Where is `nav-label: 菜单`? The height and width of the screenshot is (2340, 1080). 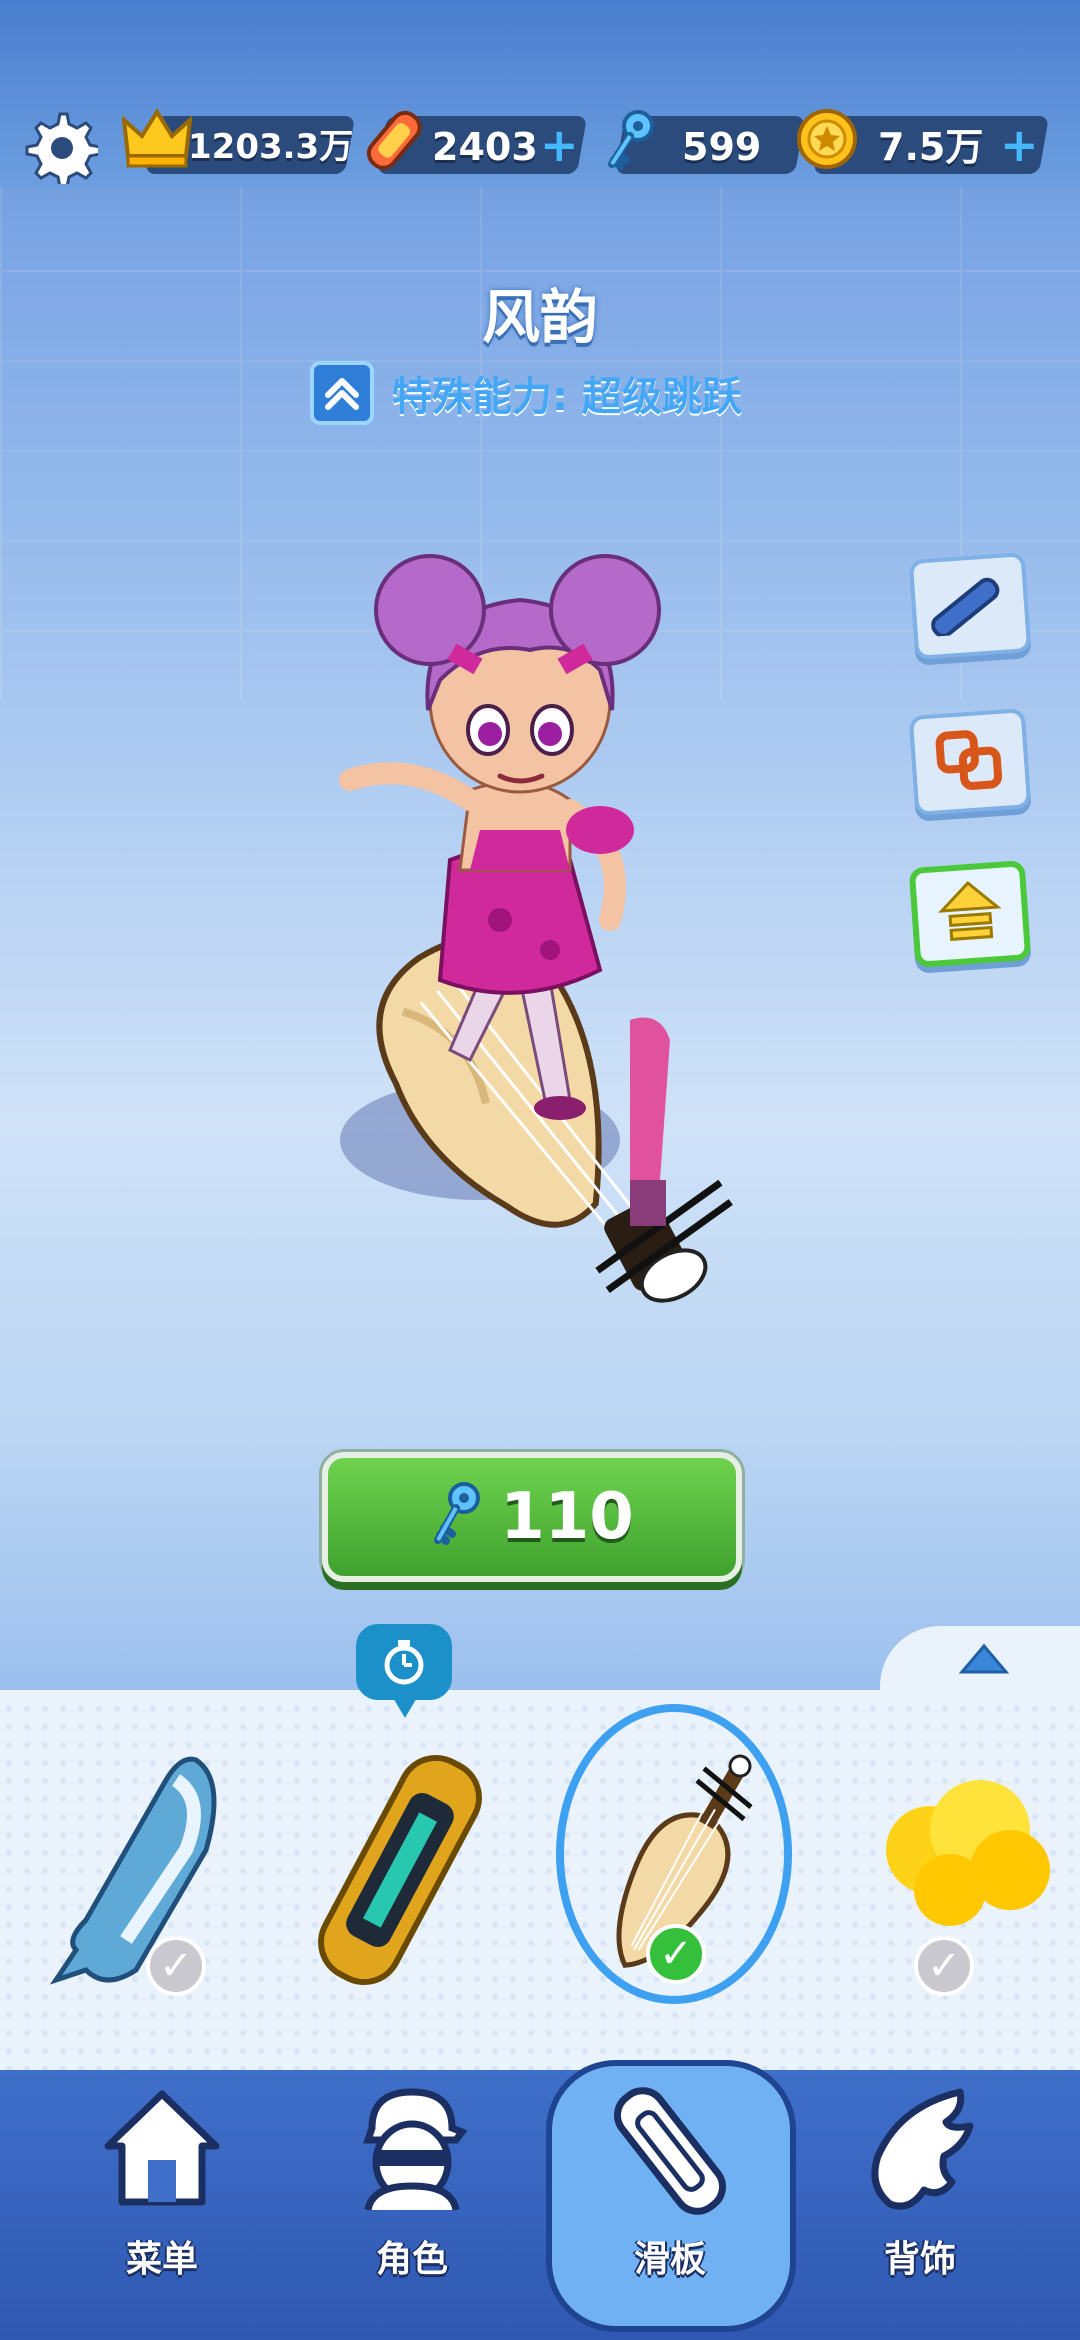 nav-label: 菜单 is located at coordinates (161, 2259).